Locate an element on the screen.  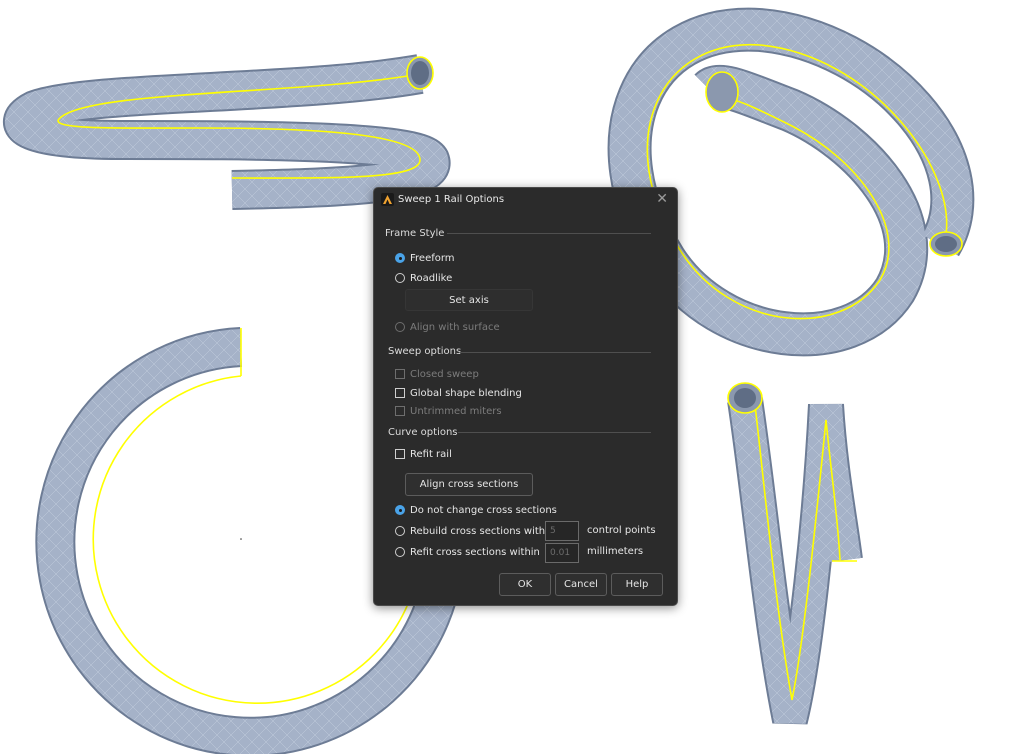
untrimmed-miters-label: Untrimmed miters is located at coordinates (456, 411).